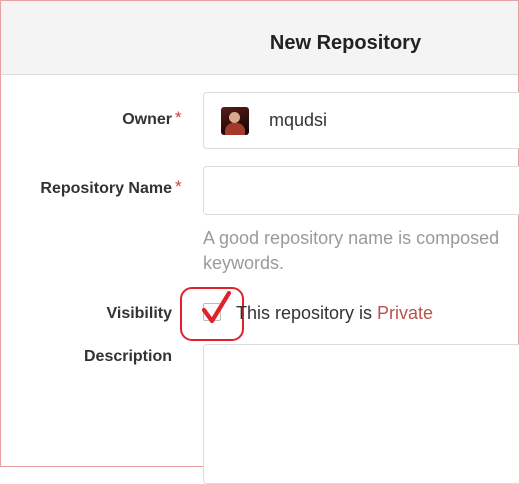  Describe the element at coordinates (345, 43) in the screenshot. I see `page-title: New Repository` at that location.